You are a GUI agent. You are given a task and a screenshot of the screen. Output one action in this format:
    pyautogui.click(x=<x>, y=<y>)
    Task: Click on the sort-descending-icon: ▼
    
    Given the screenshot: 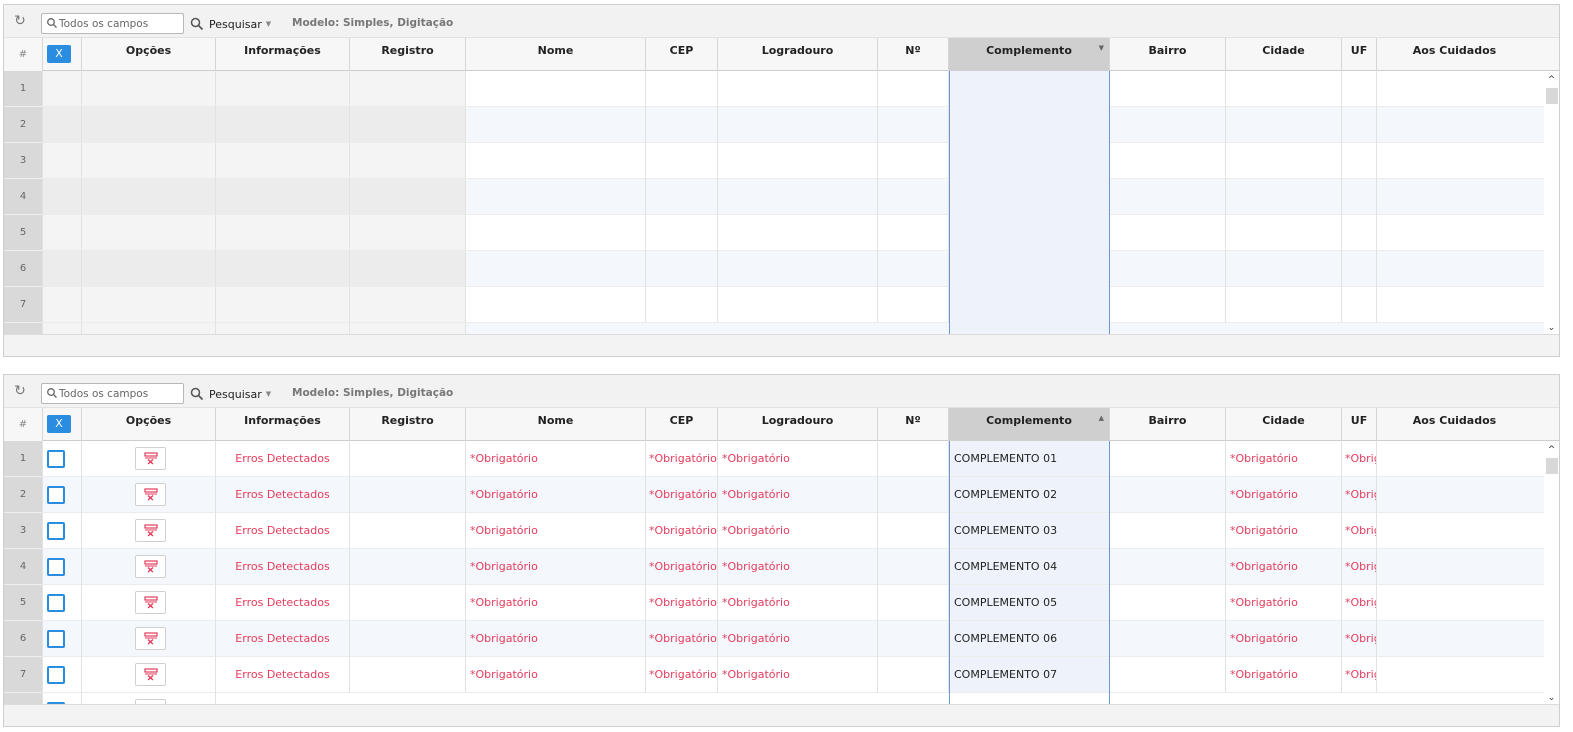 What is the action you would take?
    pyautogui.click(x=1101, y=48)
    